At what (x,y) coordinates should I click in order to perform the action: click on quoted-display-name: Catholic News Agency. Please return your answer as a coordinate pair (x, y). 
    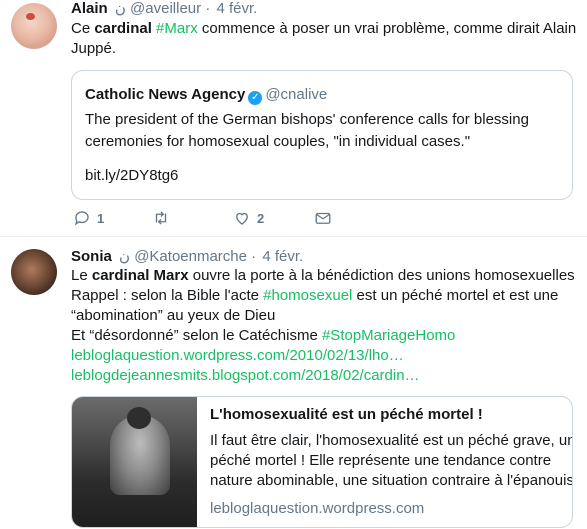
    Looking at the image, I should click on (165, 94).